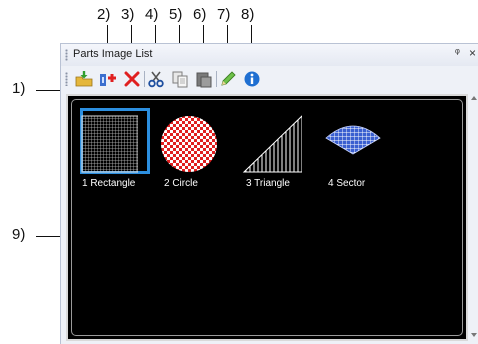 The image size is (478, 344). I want to click on pin-icon: ᵠ, so click(457, 53).